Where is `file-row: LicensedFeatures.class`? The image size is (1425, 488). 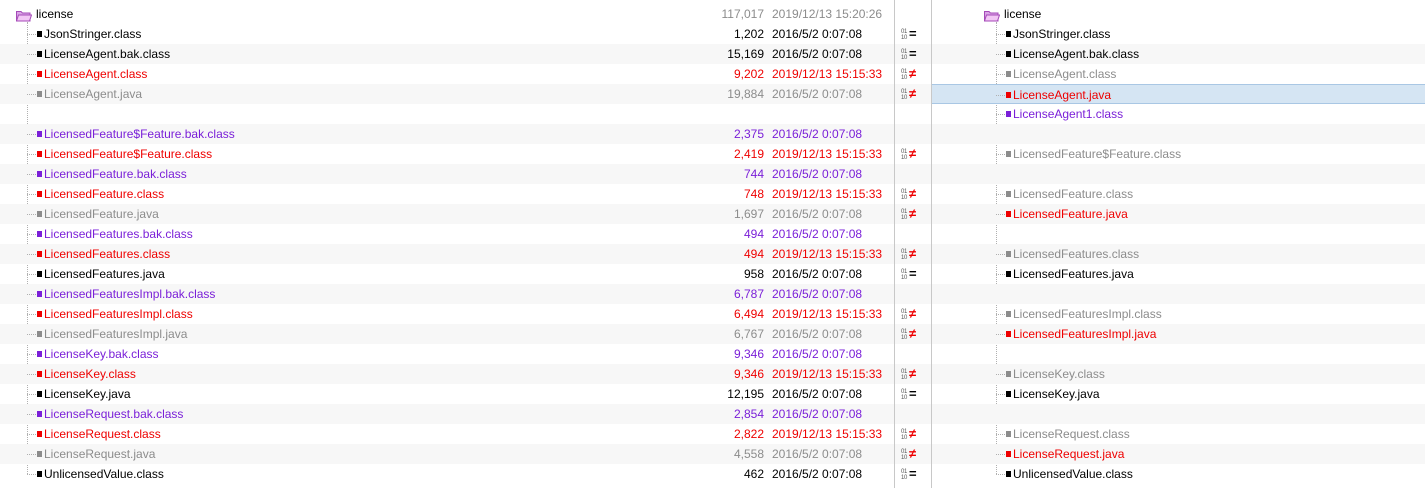
file-row: LicensedFeatures.class is located at coordinates (1178, 254).